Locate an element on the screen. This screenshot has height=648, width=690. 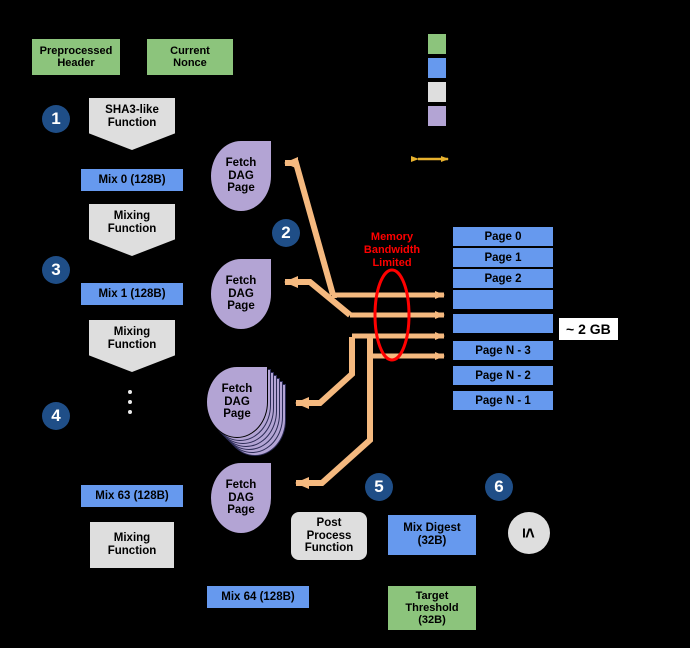
compare-circle: ≤ is located at coordinates (529, 533).